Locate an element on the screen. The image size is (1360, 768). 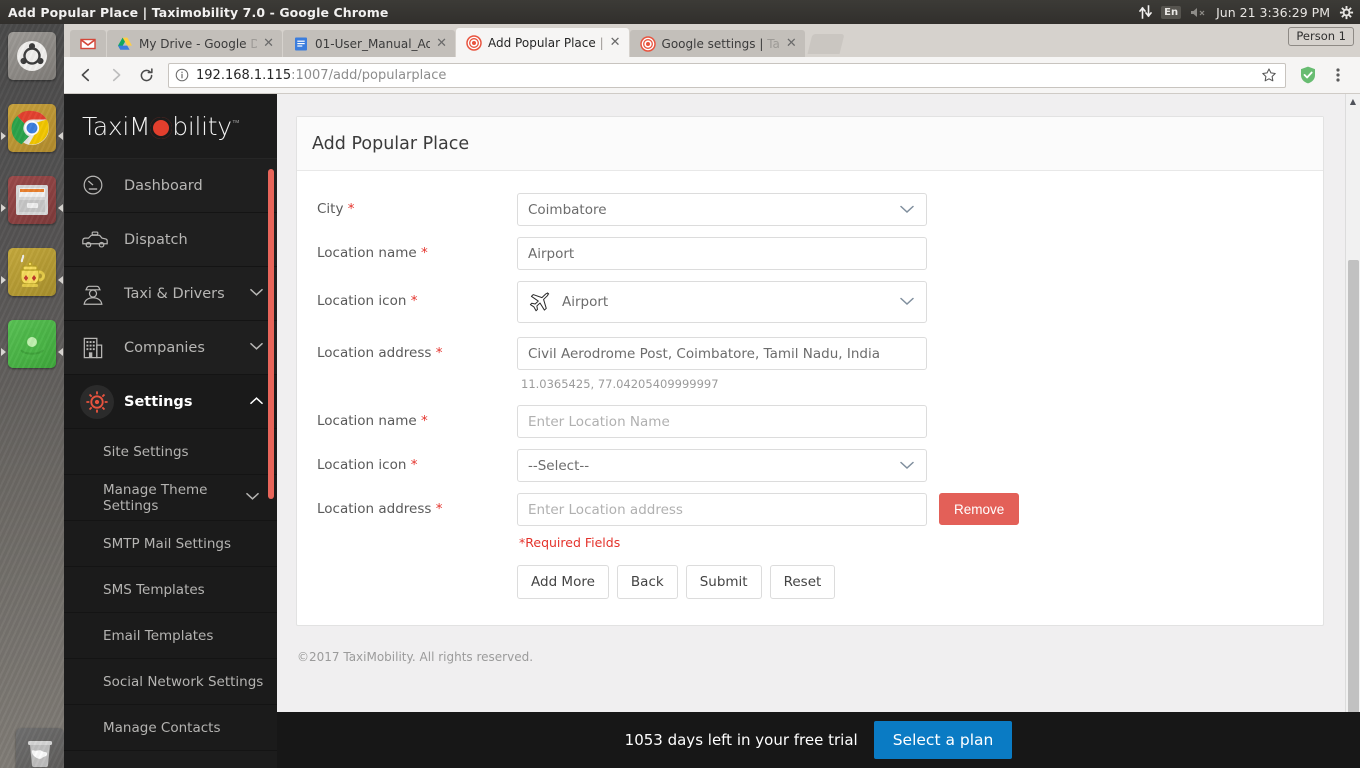
location-icon-2-select: --Select-- is located at coordinates (722, 465).